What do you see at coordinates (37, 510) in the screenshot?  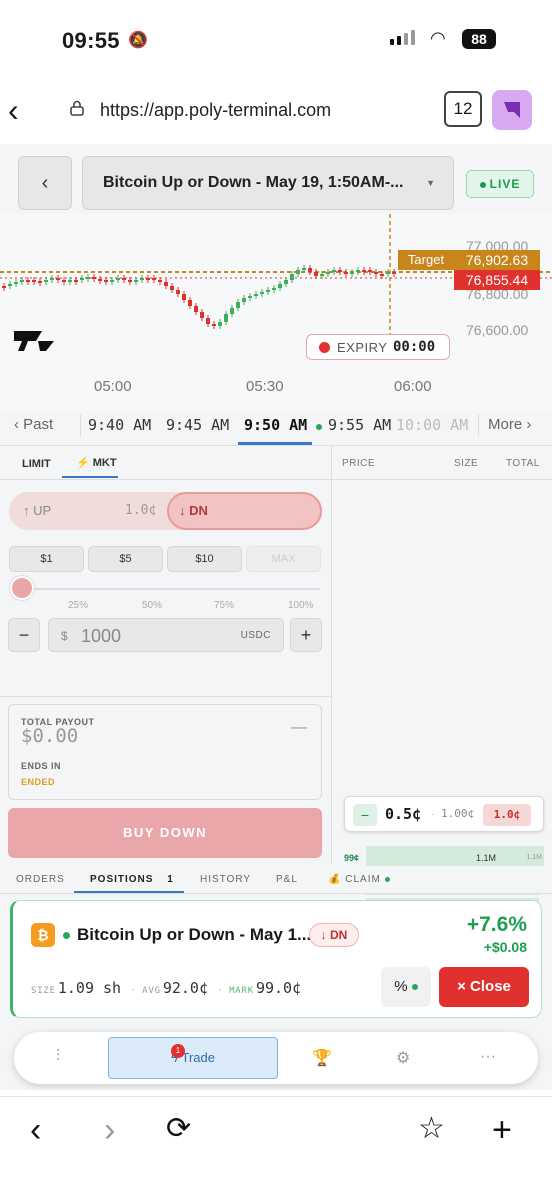 I see `up-button: ↑ UP` at bounding box center [37, 510].